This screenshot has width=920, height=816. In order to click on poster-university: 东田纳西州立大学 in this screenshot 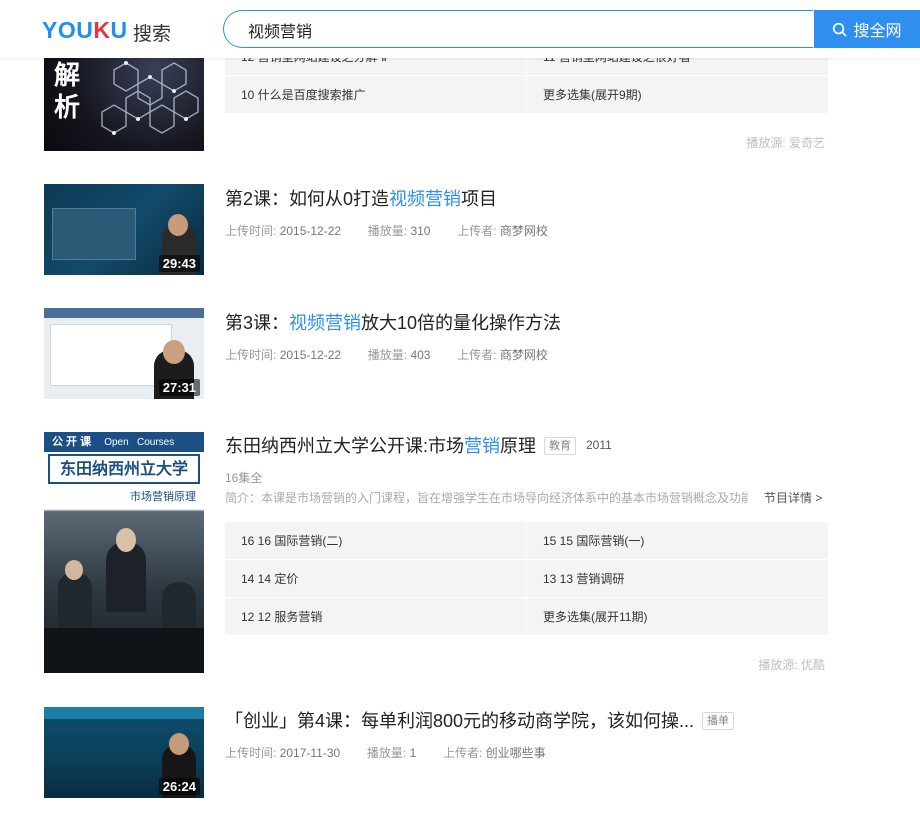, I will do `click(124, 469)`.